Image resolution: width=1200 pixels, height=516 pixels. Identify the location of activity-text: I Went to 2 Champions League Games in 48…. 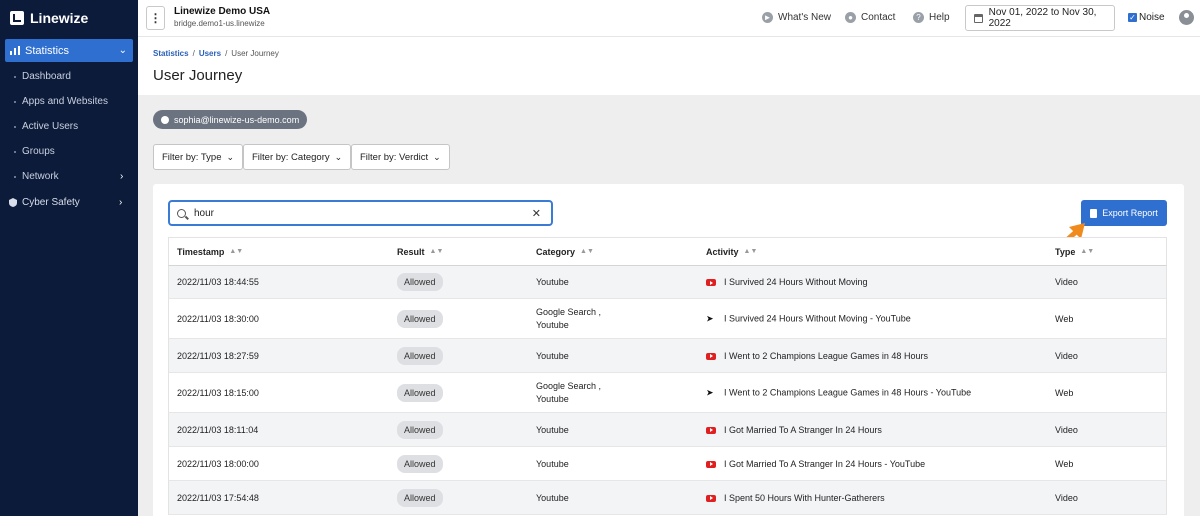
(826, 355).